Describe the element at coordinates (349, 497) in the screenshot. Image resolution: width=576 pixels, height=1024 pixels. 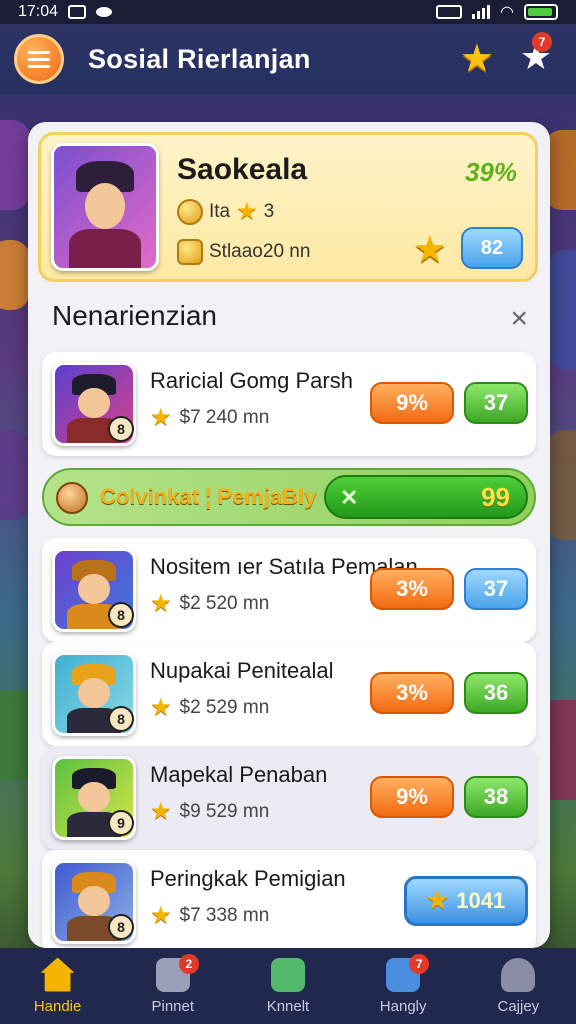
I see `check-icon: ✕` at that location.